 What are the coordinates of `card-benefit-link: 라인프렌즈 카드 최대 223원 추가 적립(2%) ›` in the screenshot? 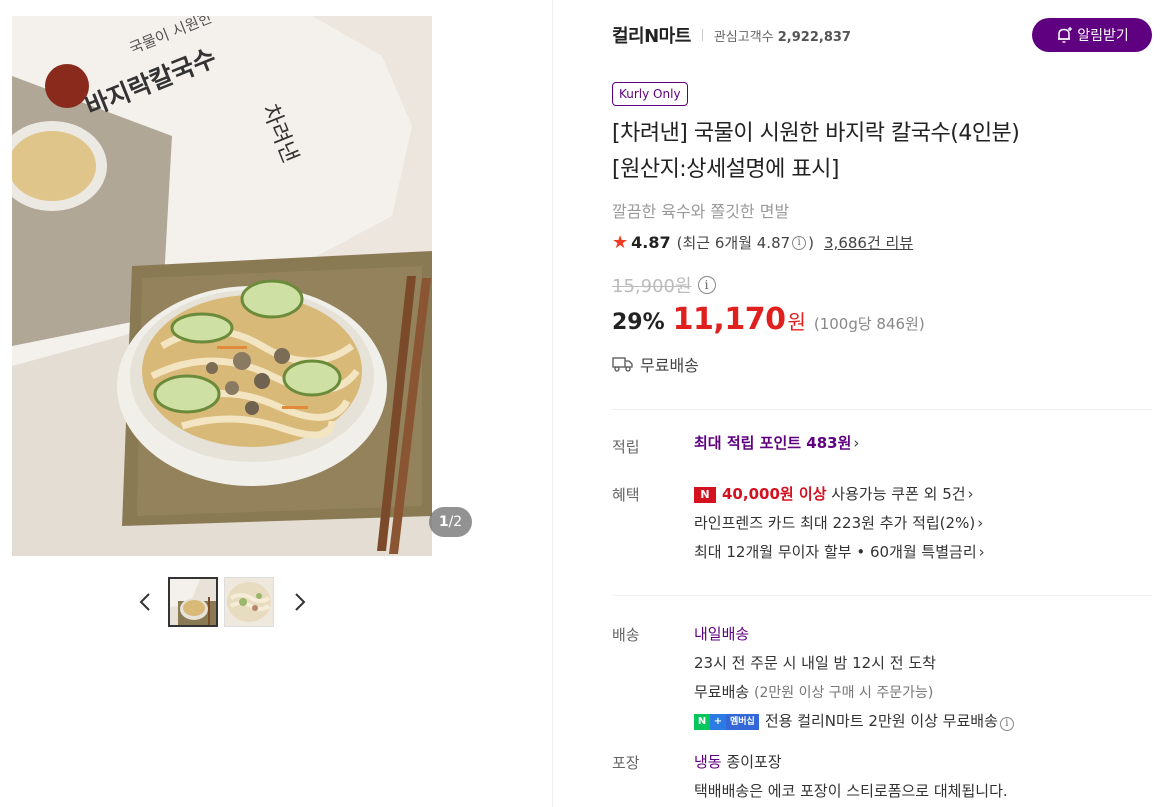 It's located at (923, 523).